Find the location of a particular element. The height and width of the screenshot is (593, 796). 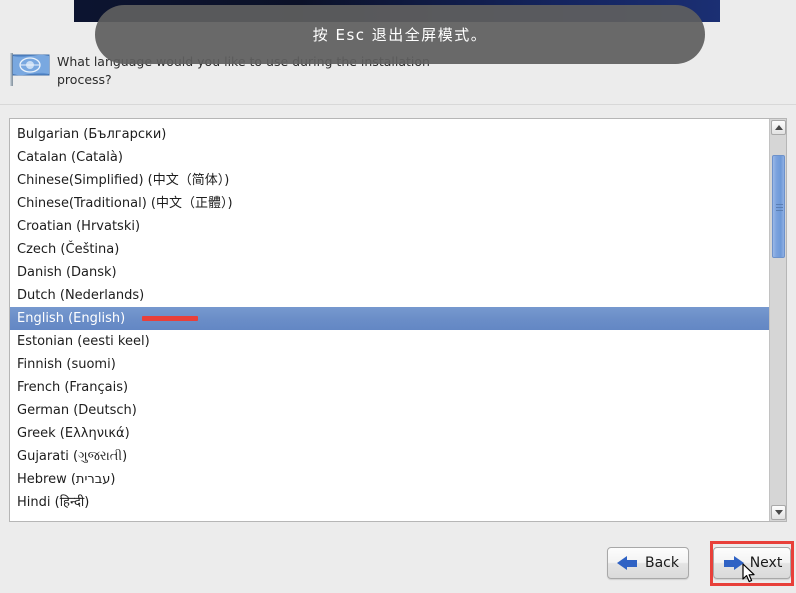

scrollbar-grip-icon is located at coordinates (779, 207).